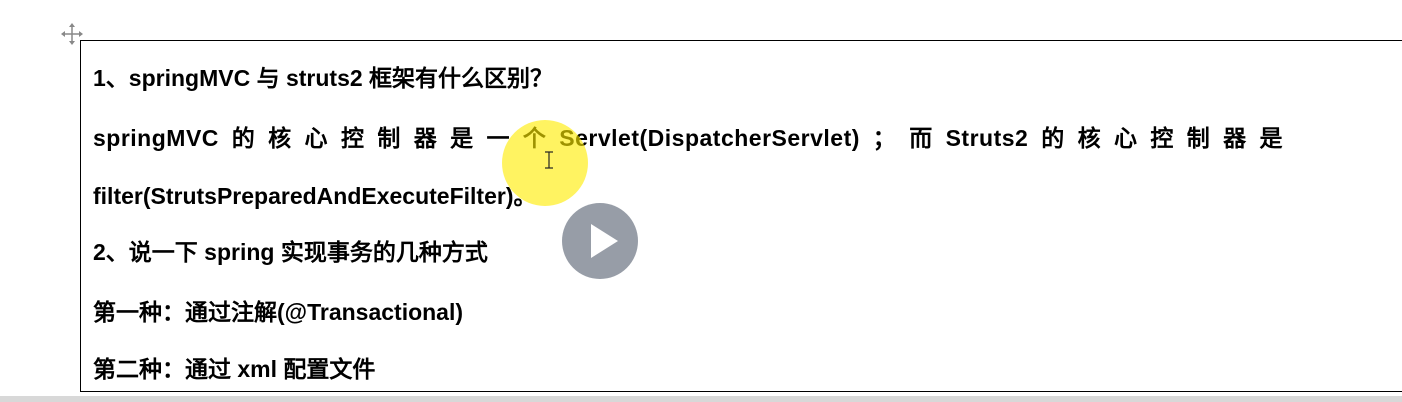 This screenshot has height=402, width=1402. I want to click on answer-2-method-1: 第一种：通过注解(@Transactional), so click(278, 312).